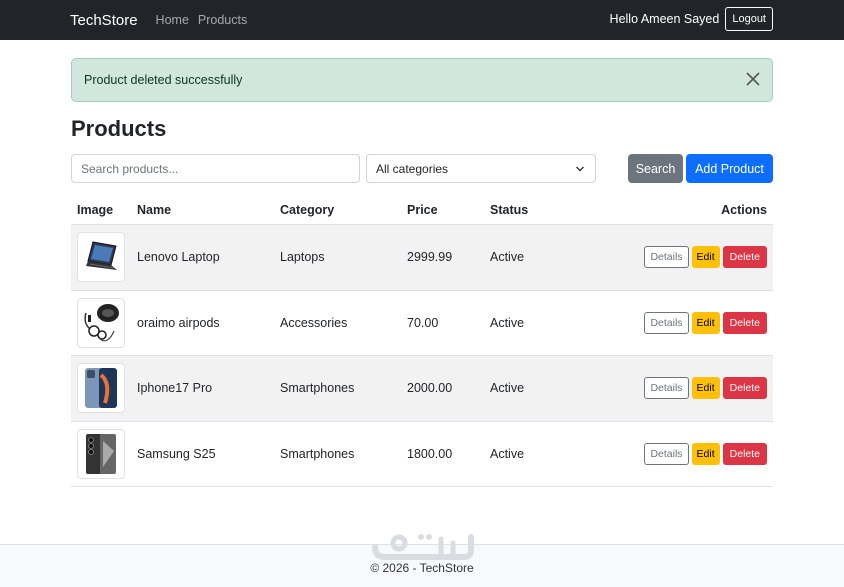 Image resolution: width=844 pixels, height=587 pixels. Describe the element at coordinates (178, 322) in the screenshot. I see `product-name: oraimo airpods` at that location.